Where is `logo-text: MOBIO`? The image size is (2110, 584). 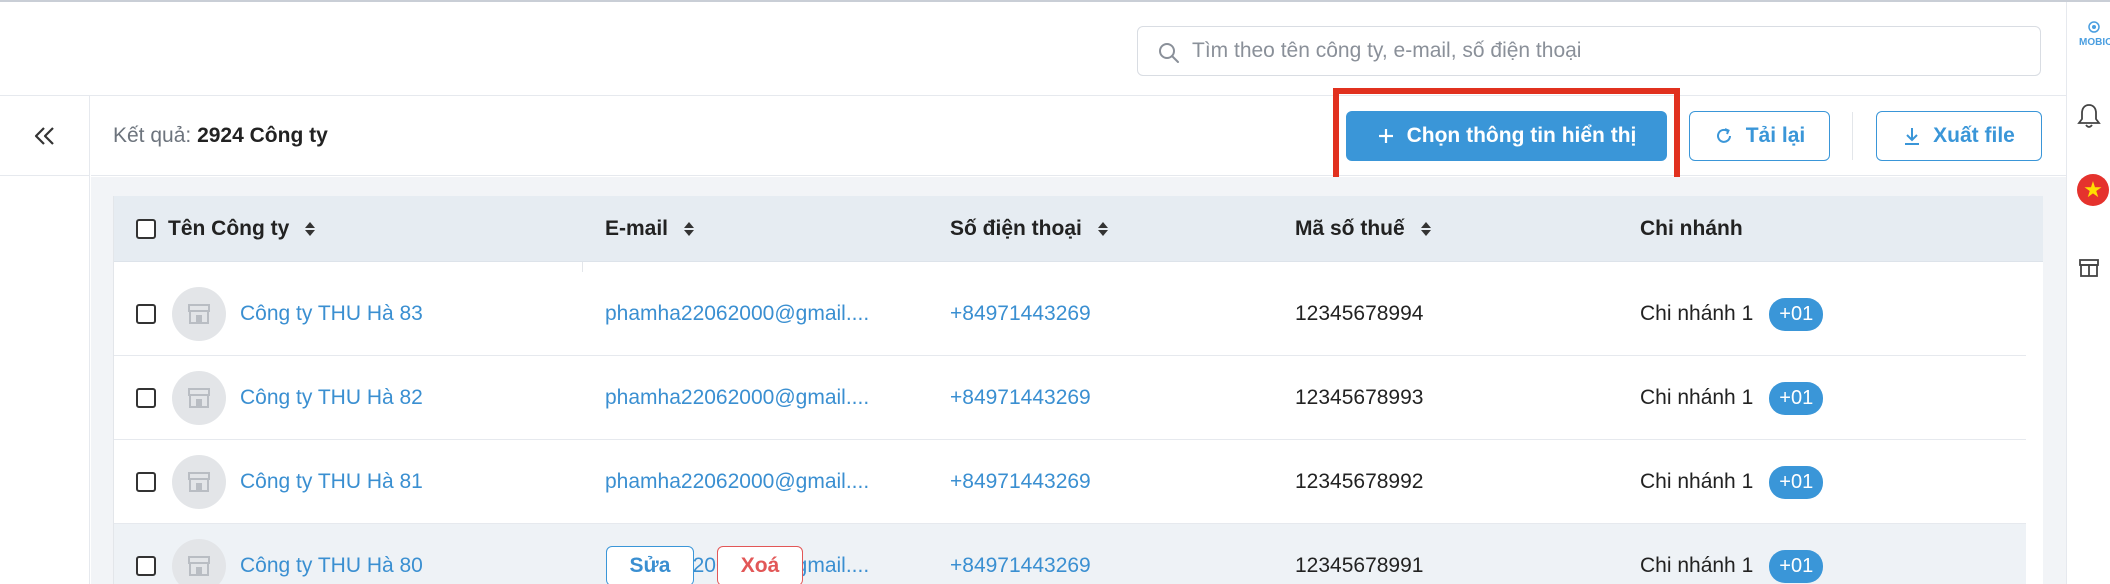 logo-text: MOBIO is located at coordinates (2094, 42).